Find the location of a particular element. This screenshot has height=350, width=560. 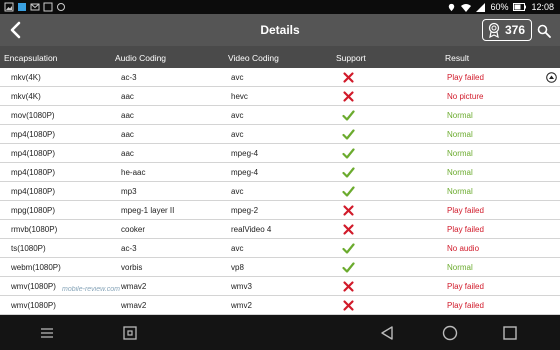

table-row: mp4(1080P) mp3 avc Normal is located at coordinates (280, 191).